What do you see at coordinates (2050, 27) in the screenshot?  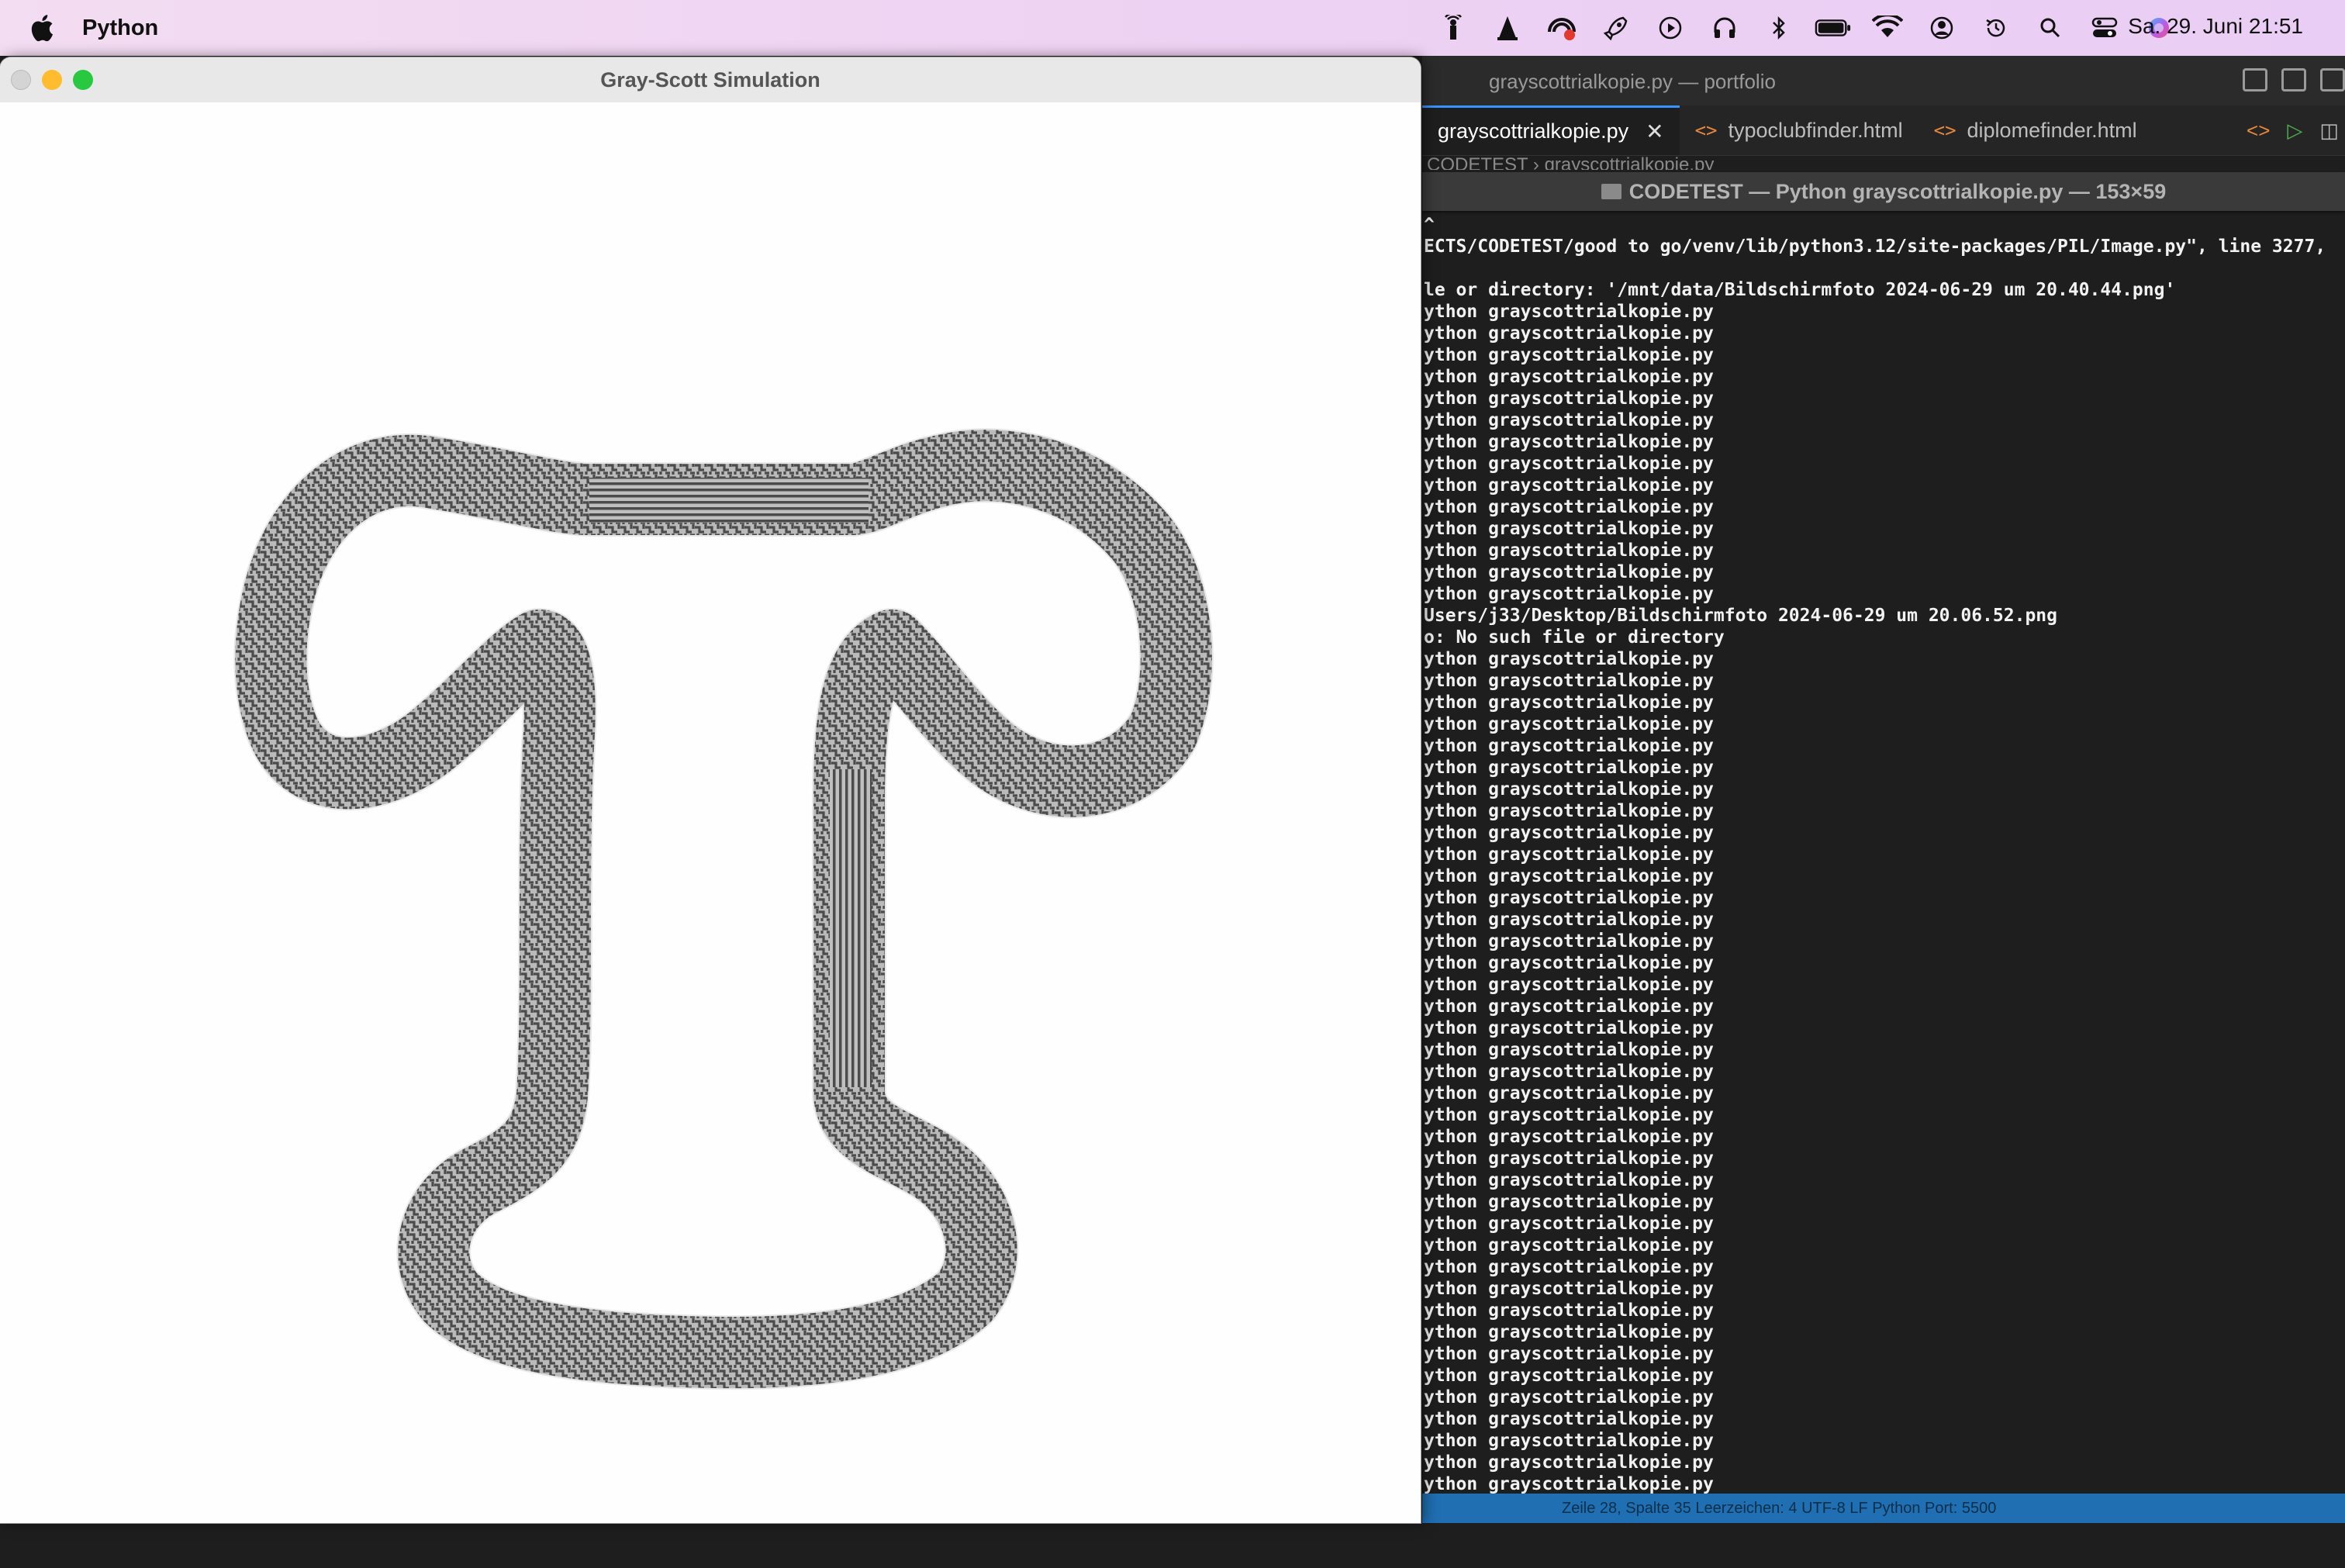 I see `search-icon` at bounding box center [2050, 27].